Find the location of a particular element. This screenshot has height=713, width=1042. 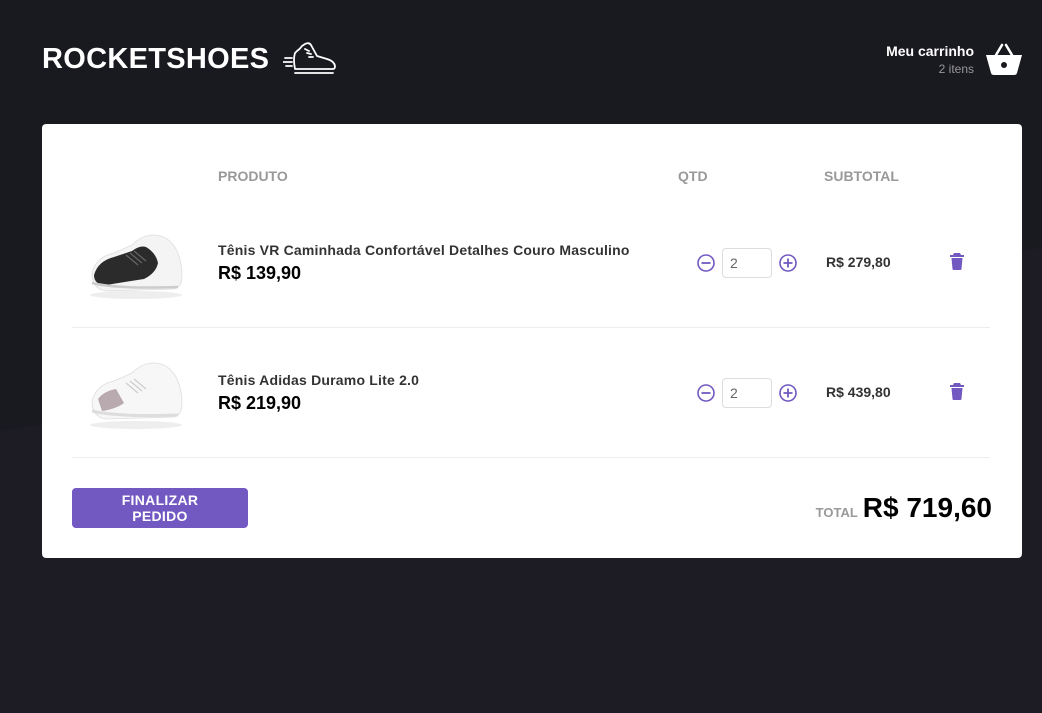

header-image is located at coordinates (138, 176).